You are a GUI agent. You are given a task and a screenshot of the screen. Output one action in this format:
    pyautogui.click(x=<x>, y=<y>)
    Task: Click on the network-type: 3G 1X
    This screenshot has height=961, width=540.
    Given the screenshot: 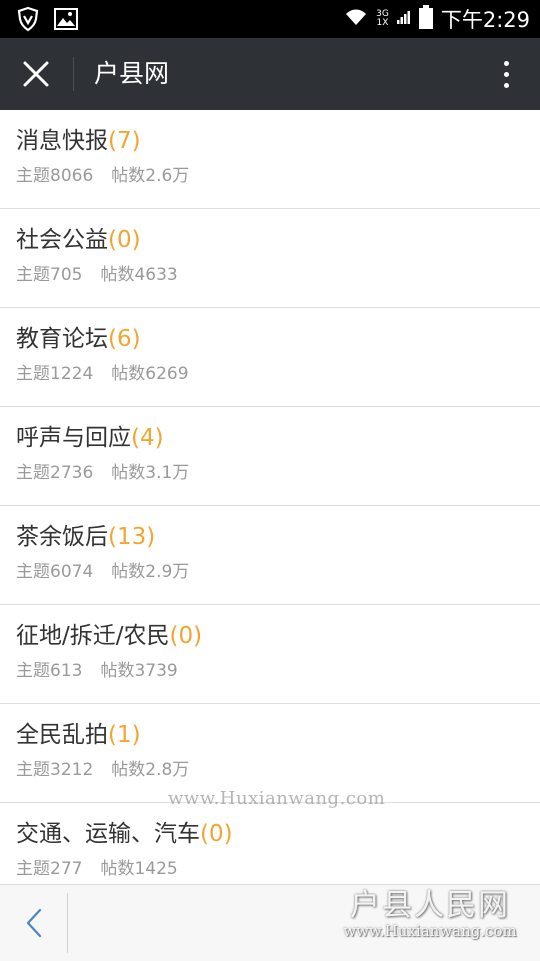 What is the action you would take?
    pyautogui.click(x=382, y=19)
    